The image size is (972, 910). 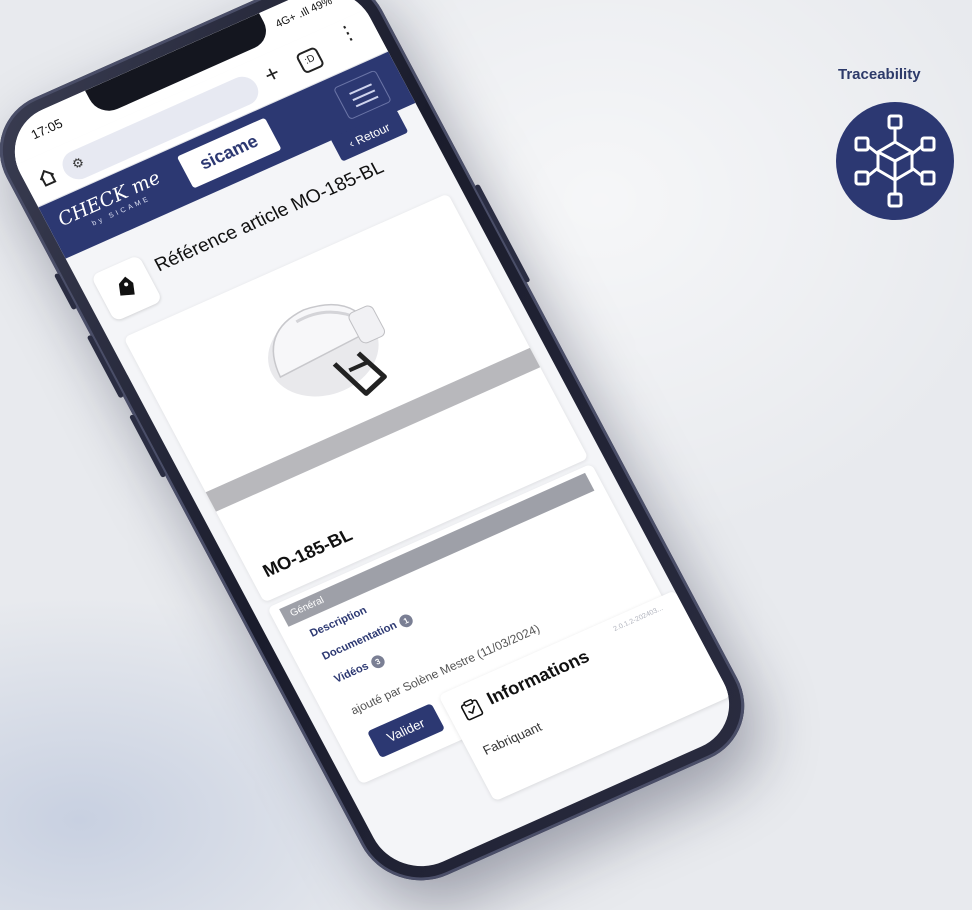 What do you see at coordinates (307, 552) in the screenshot?
I see `product-code: MO-185-BL` at bounding box center [307, 552].